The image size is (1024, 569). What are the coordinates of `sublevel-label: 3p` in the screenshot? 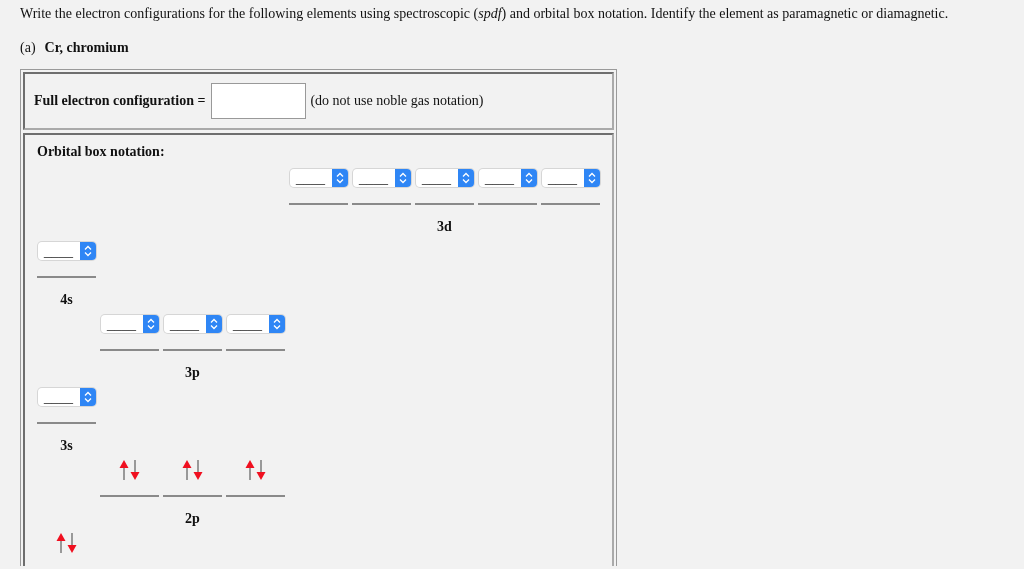 It's located at (192, 373).